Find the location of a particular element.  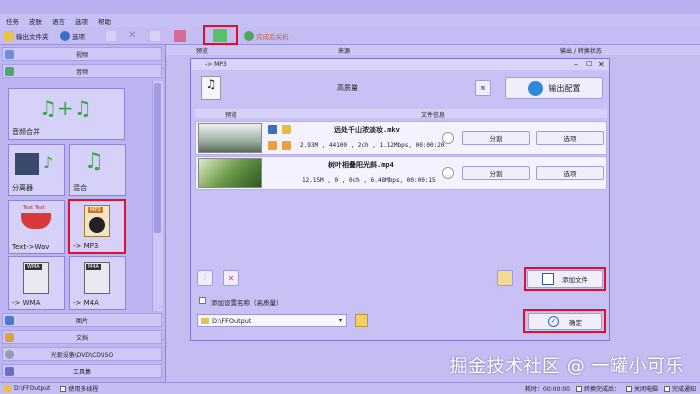

check-icon: ✓ is located at coordinates (553, 321).